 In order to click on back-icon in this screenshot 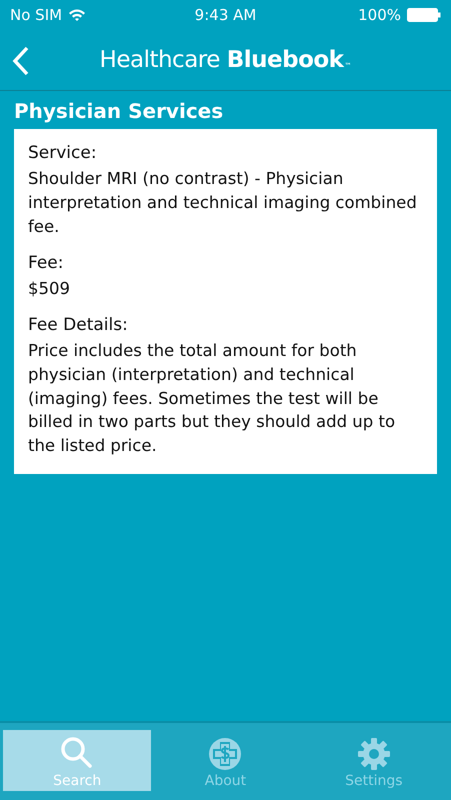, I will do `click(21, 61)`.